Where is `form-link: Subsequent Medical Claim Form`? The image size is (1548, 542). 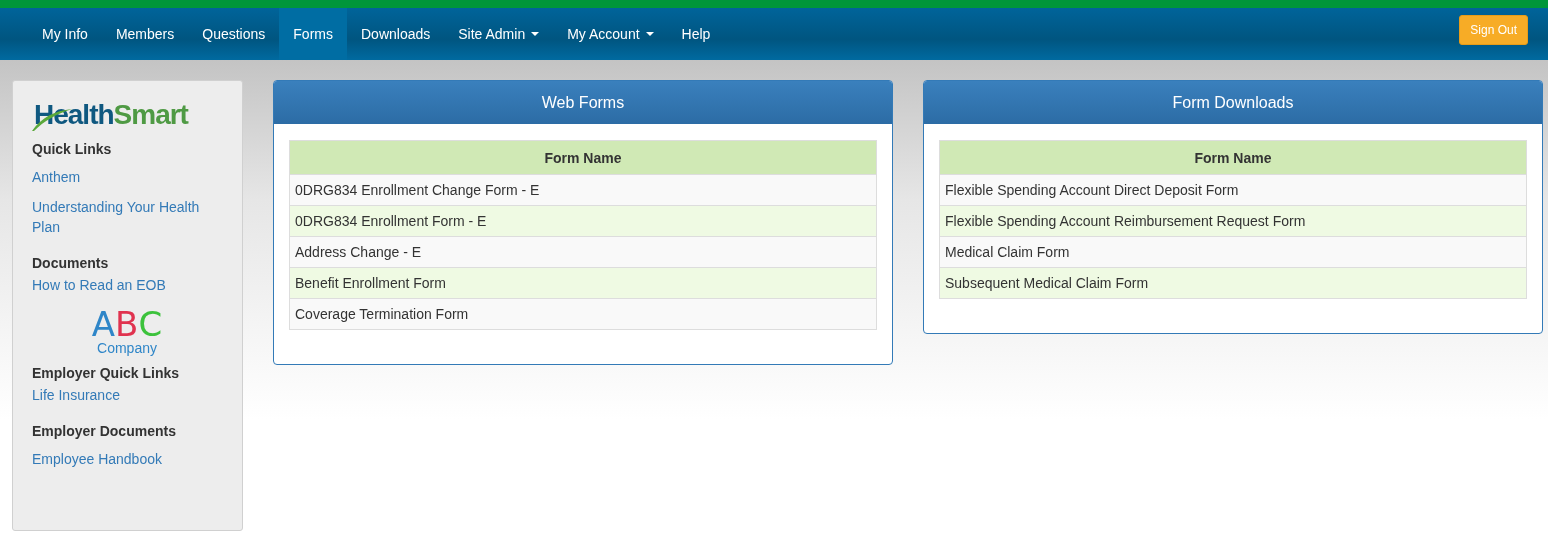 form-link: Subsequent Medical Claim Form is located at coordinates (1233, 283).